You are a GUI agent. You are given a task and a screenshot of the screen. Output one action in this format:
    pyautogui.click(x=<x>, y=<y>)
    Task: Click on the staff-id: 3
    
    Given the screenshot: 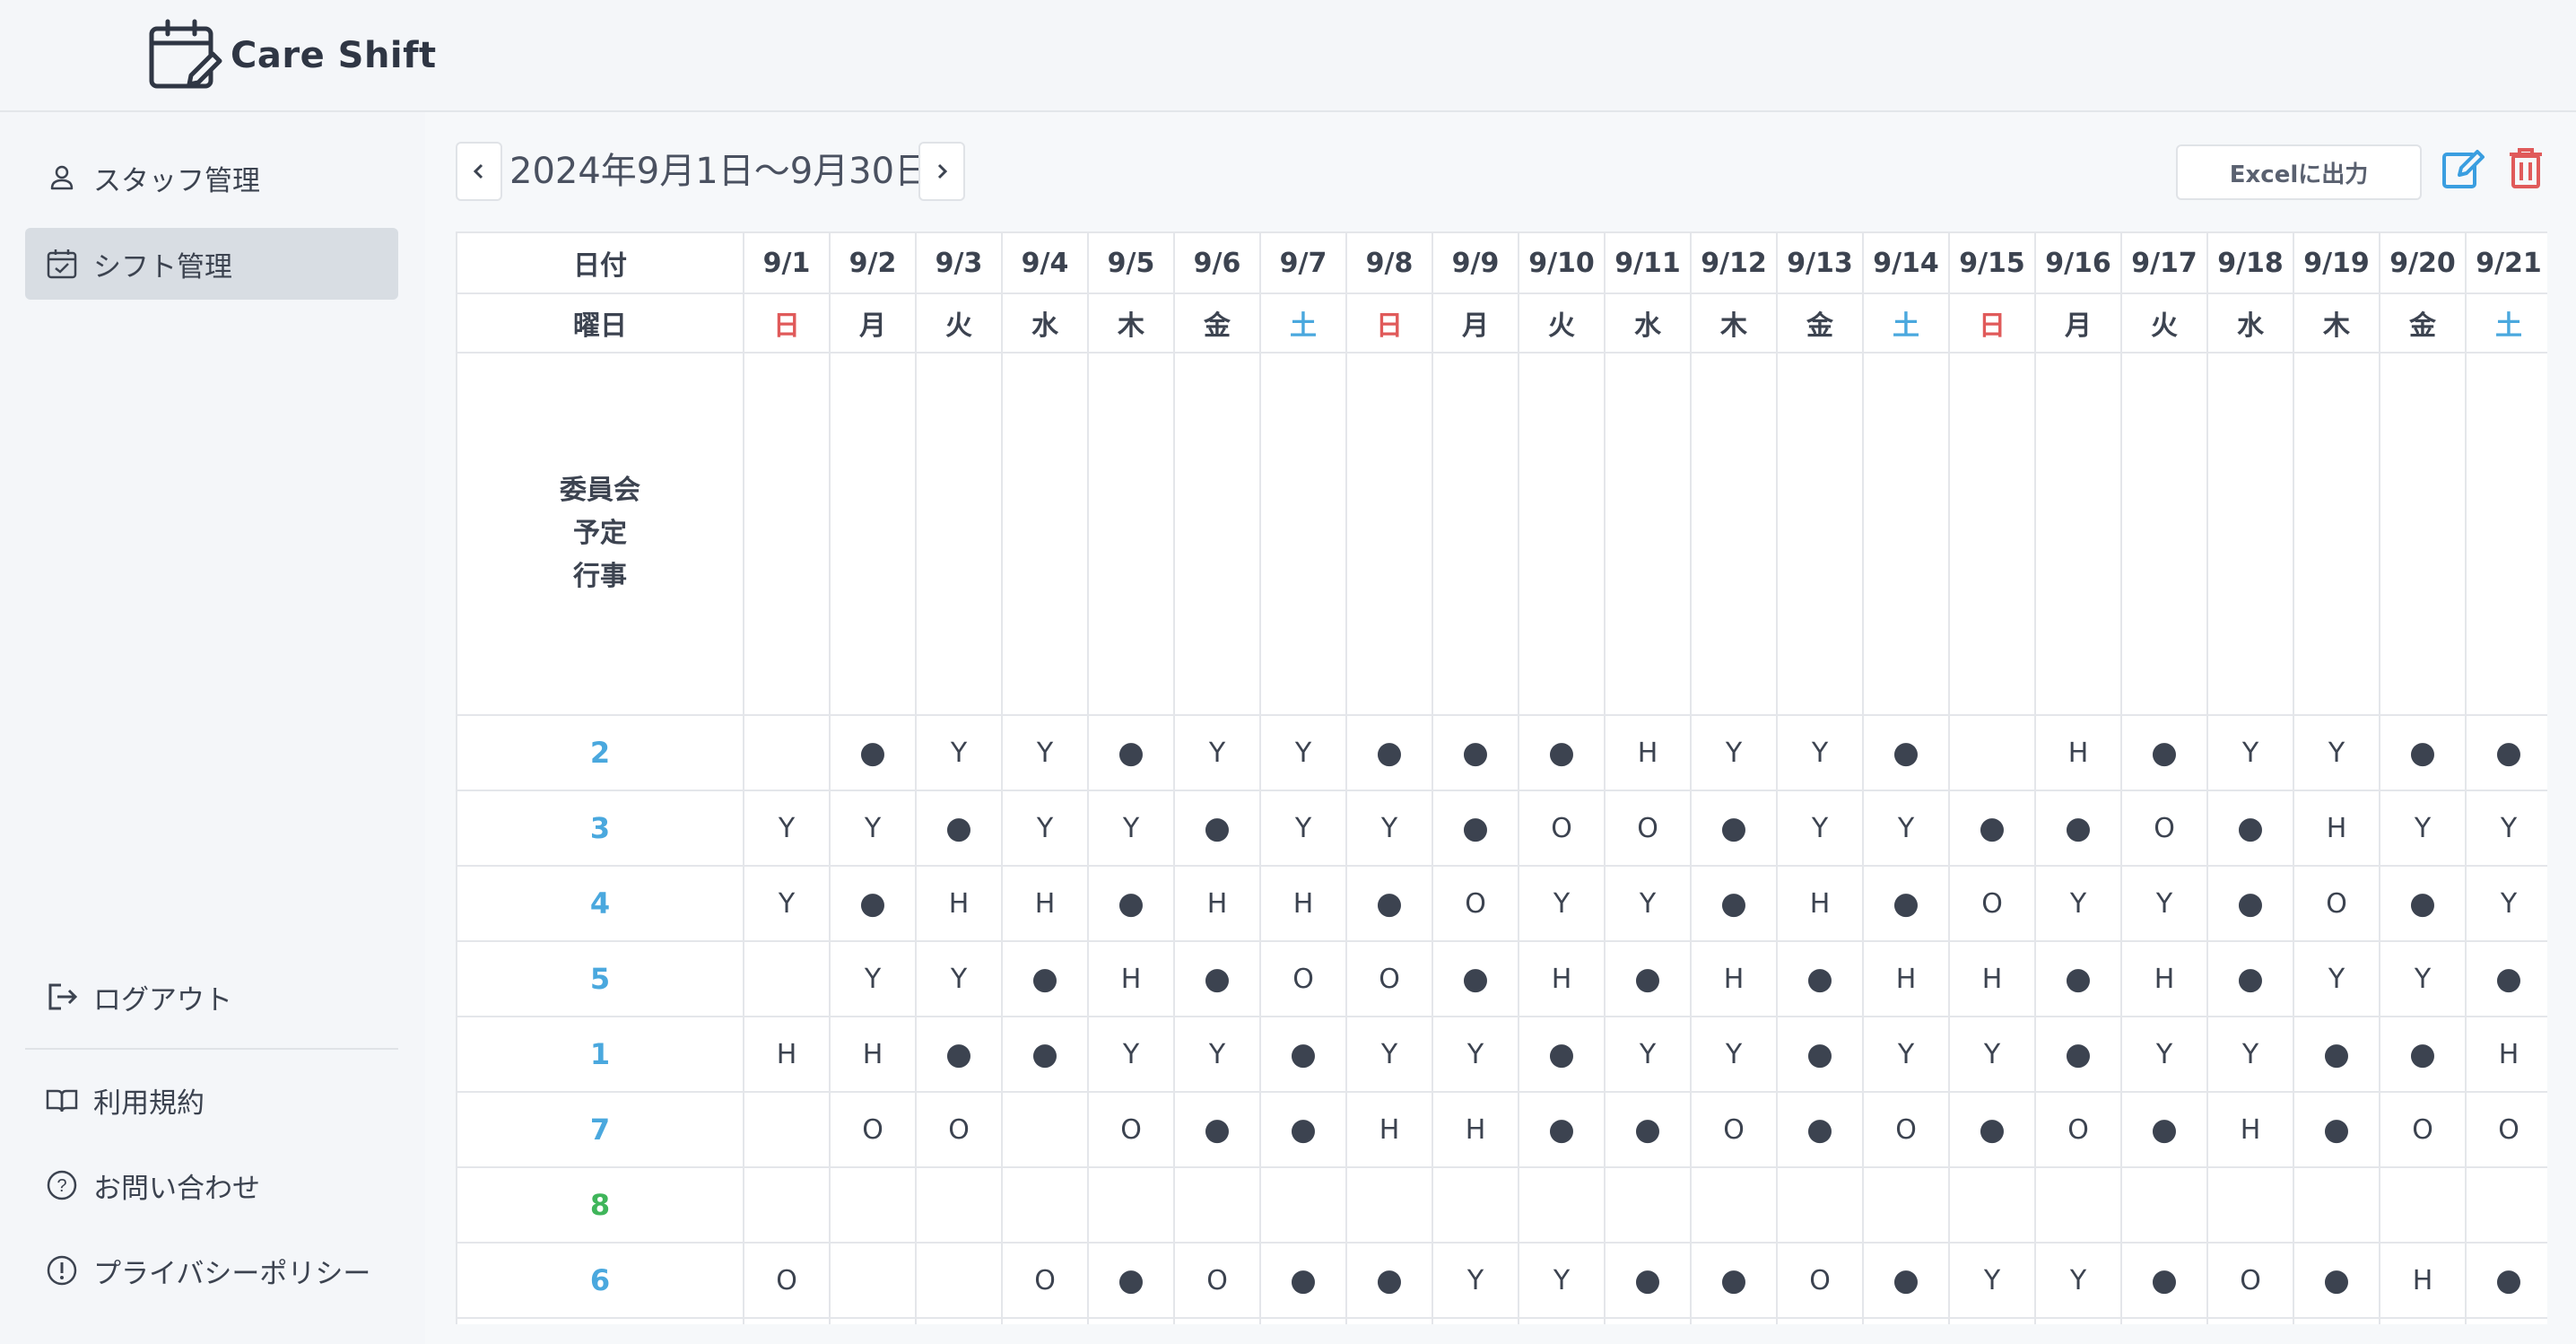 What is the action you would take?
    pyautogui.click(x=600, y=828)
    